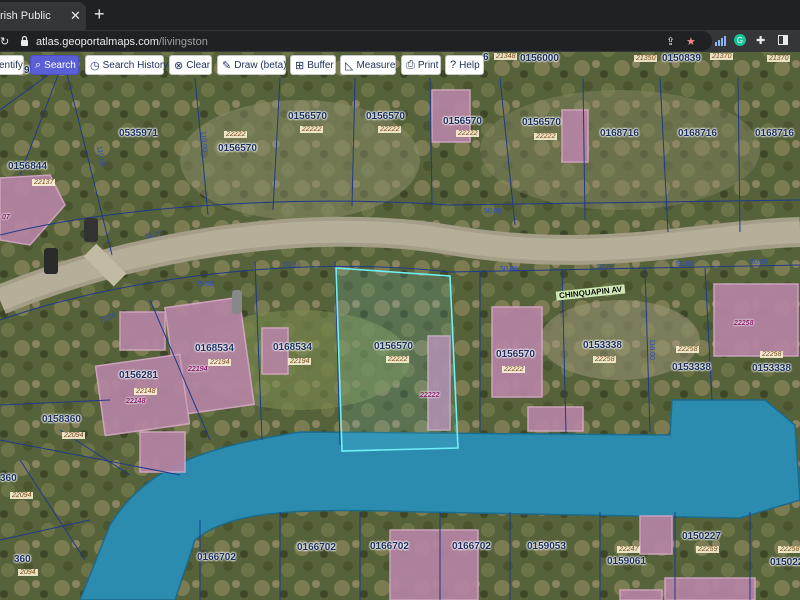 This screenshot has width=800, height=600. Describe the element at coordinates (138, 133) in the screenshot. I see `parcel-number: 0535971` at that location.